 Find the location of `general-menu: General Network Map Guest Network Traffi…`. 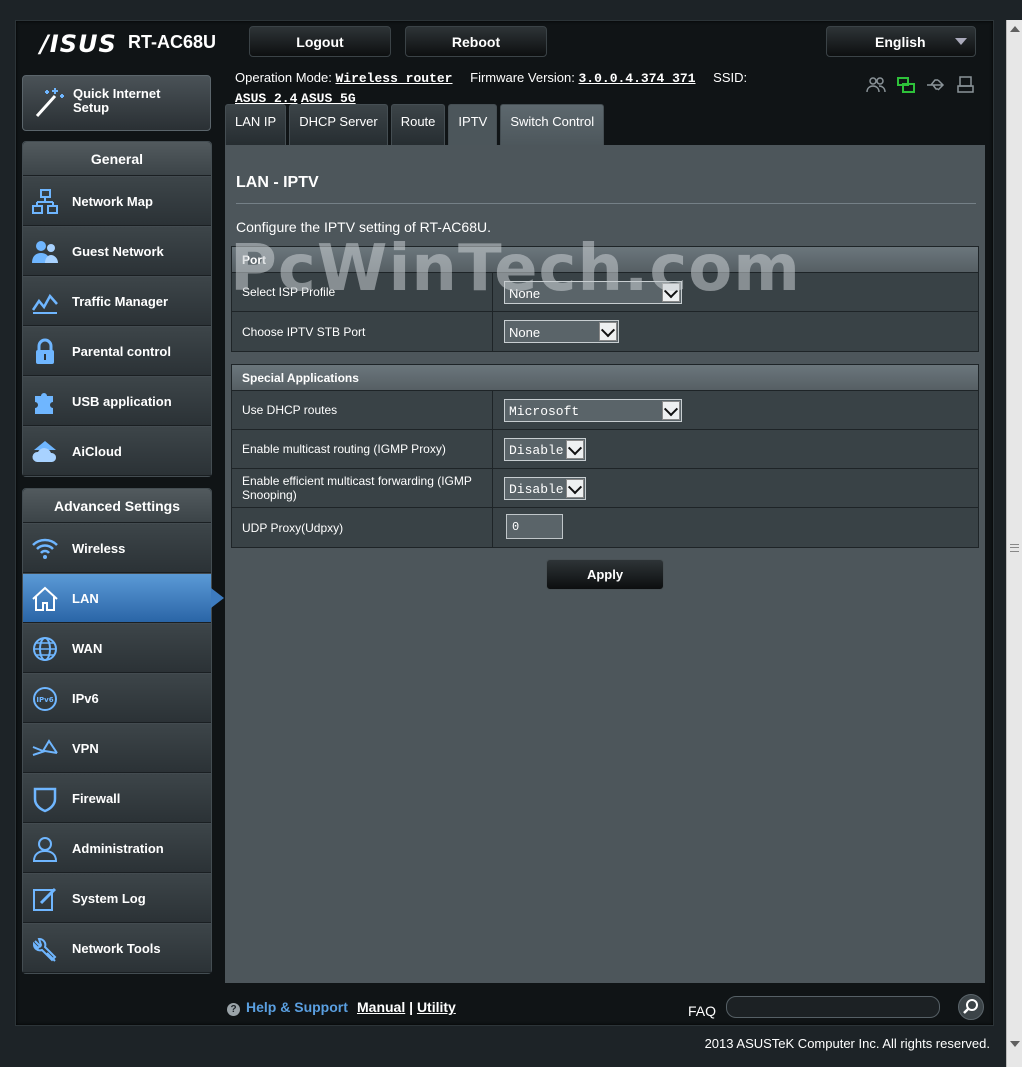

general-menu: General Network Map Guest Network Traffi… is located at coordinates (117, 309).